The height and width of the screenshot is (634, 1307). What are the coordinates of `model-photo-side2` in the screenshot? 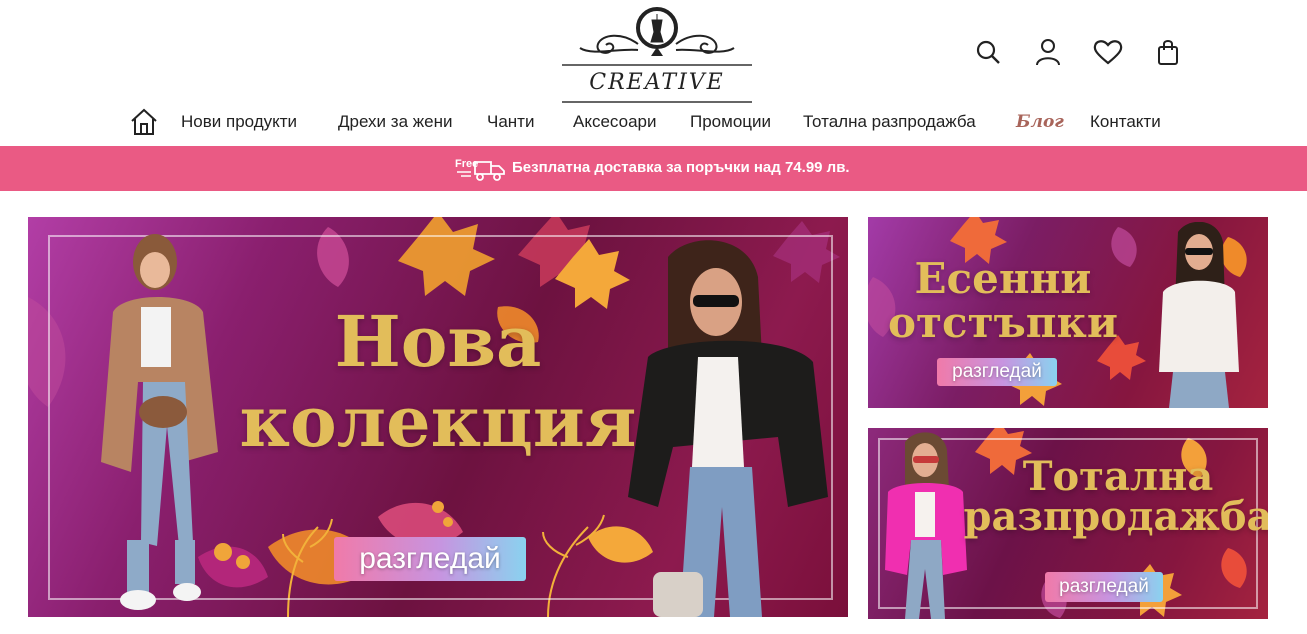 It's located at (926, 525).